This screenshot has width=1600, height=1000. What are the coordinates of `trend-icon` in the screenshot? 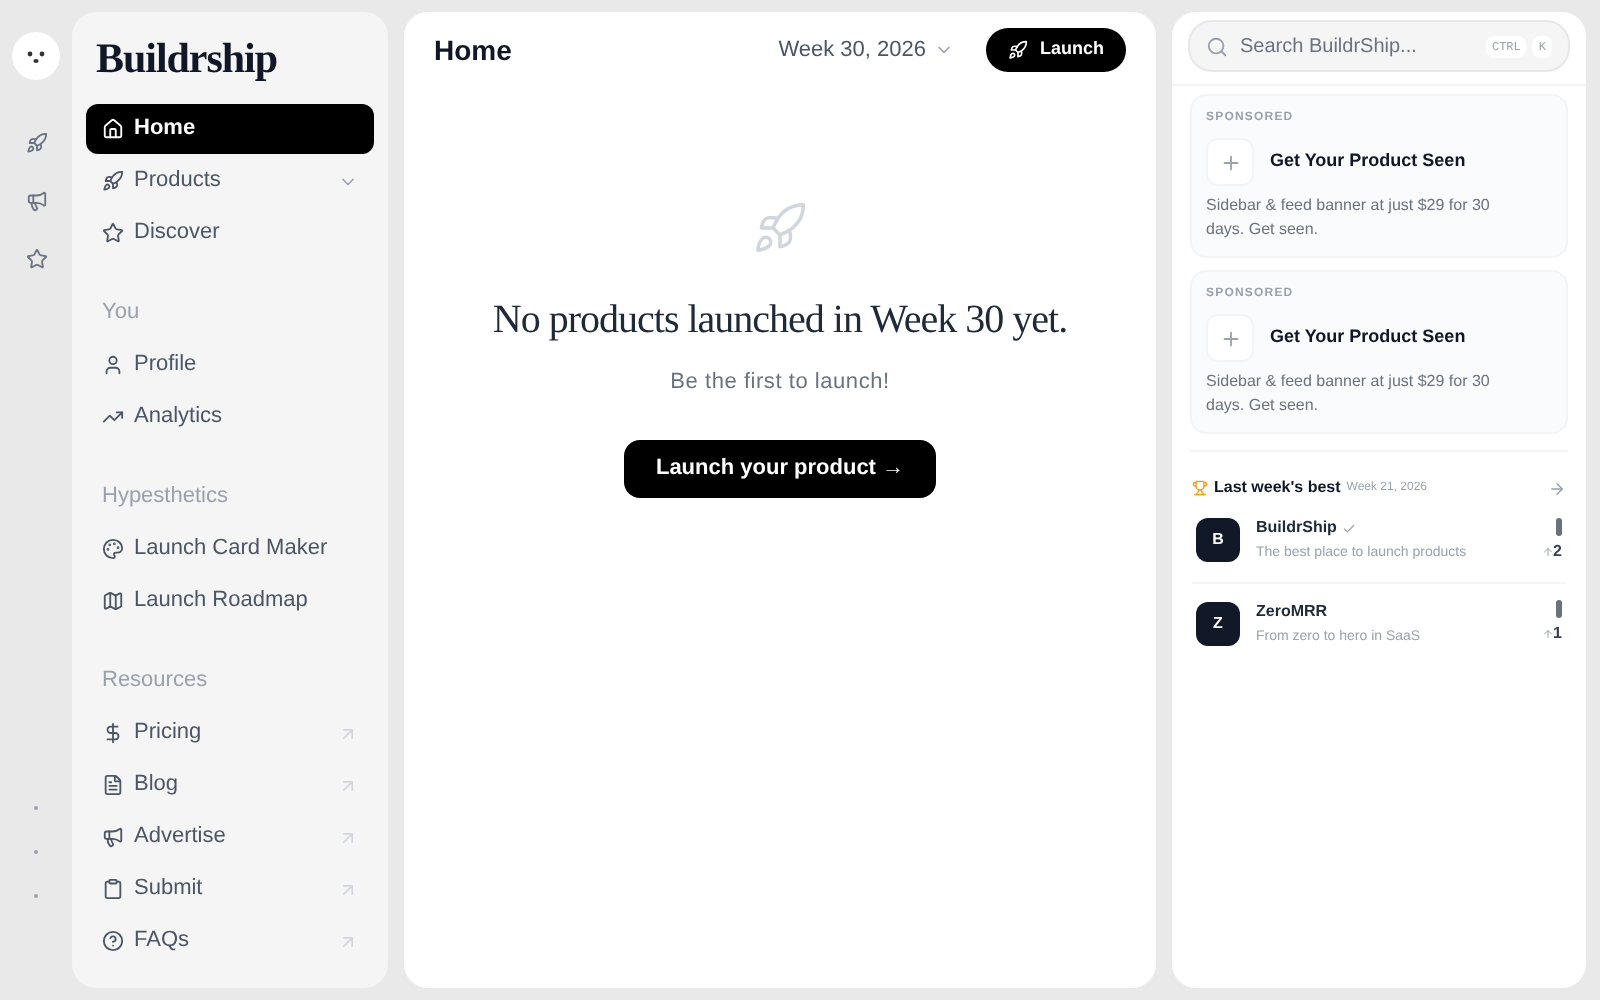 It's located at (113, 417).